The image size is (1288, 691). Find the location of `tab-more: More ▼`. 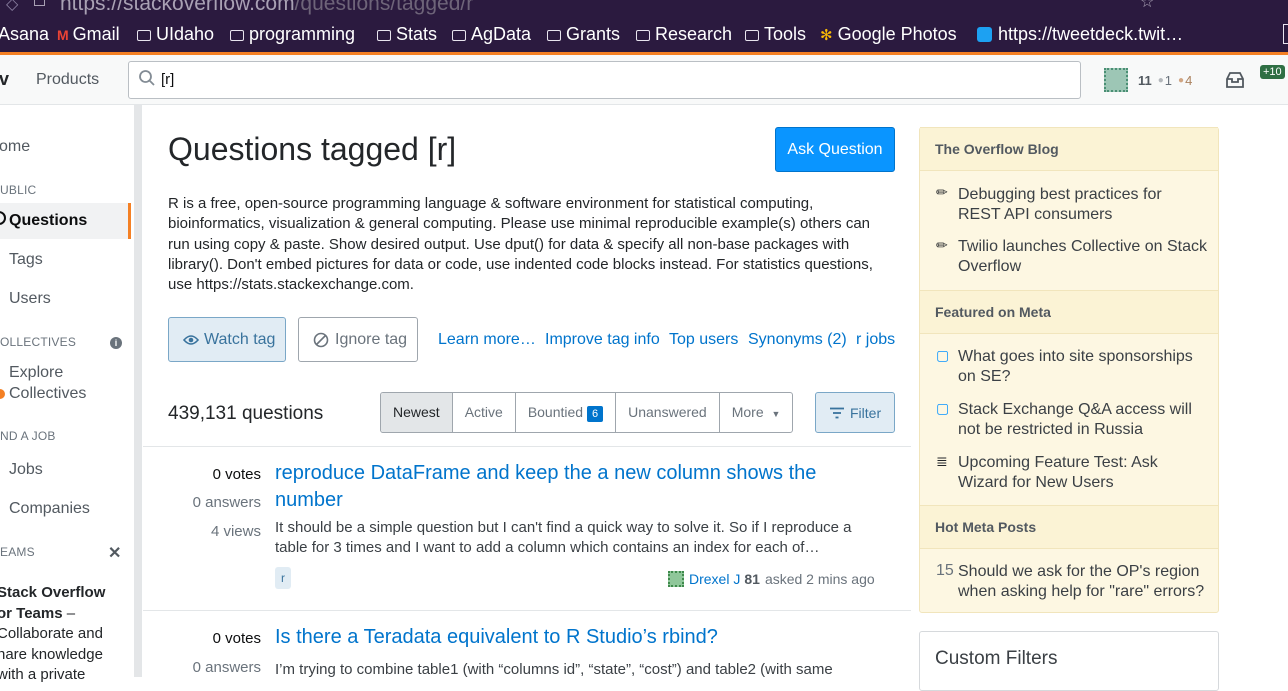

tab-more: More ▼ is located at coordinates (756, 412).